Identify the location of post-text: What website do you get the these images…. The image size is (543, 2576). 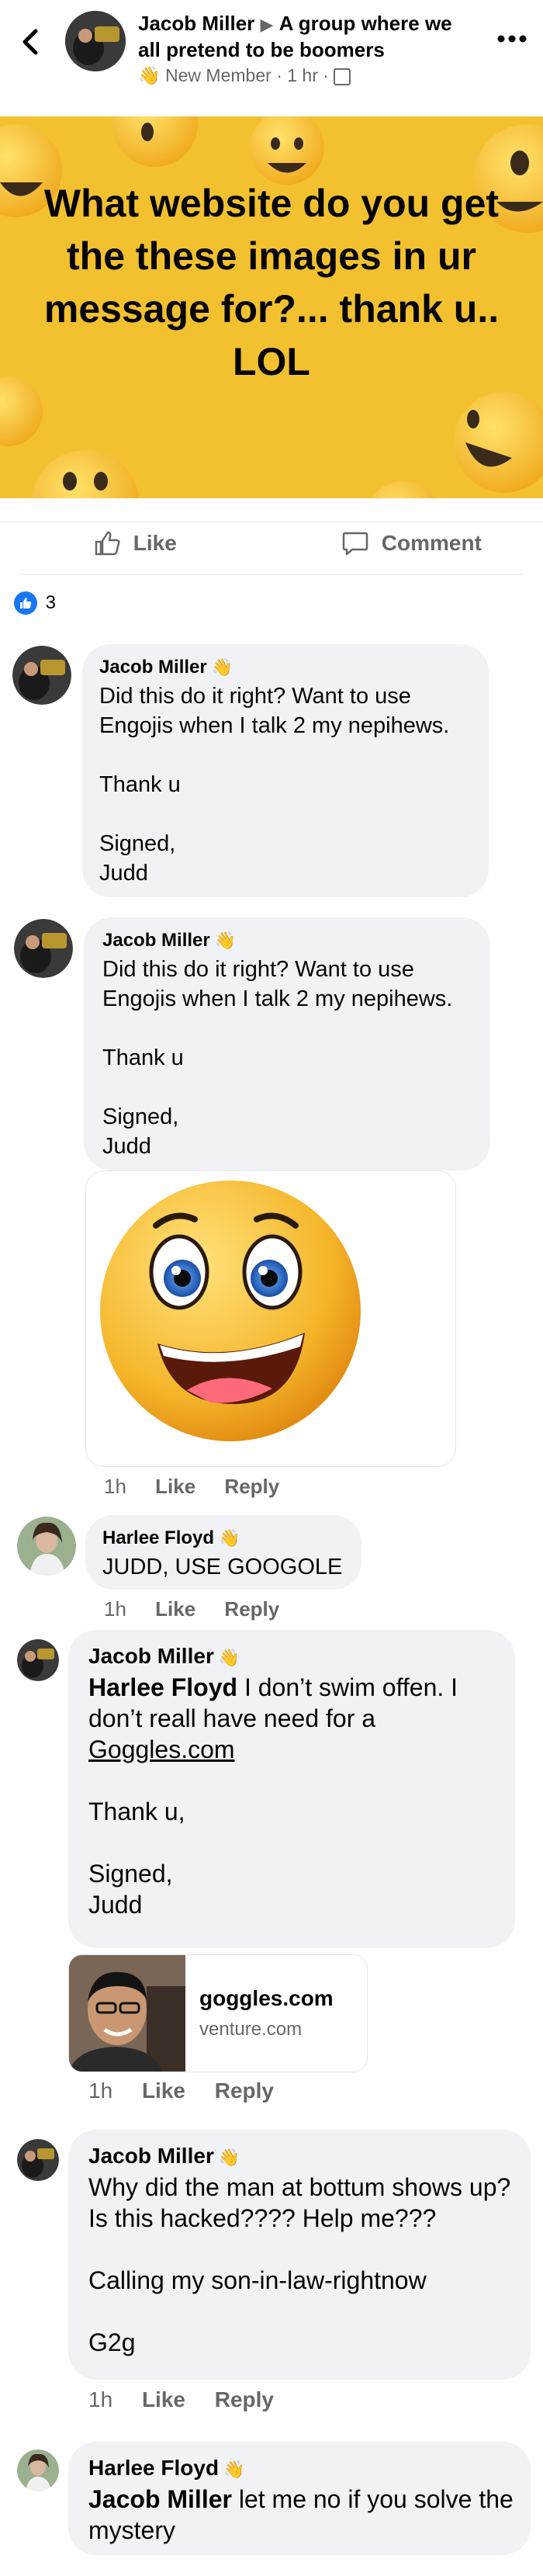
(271, 282).